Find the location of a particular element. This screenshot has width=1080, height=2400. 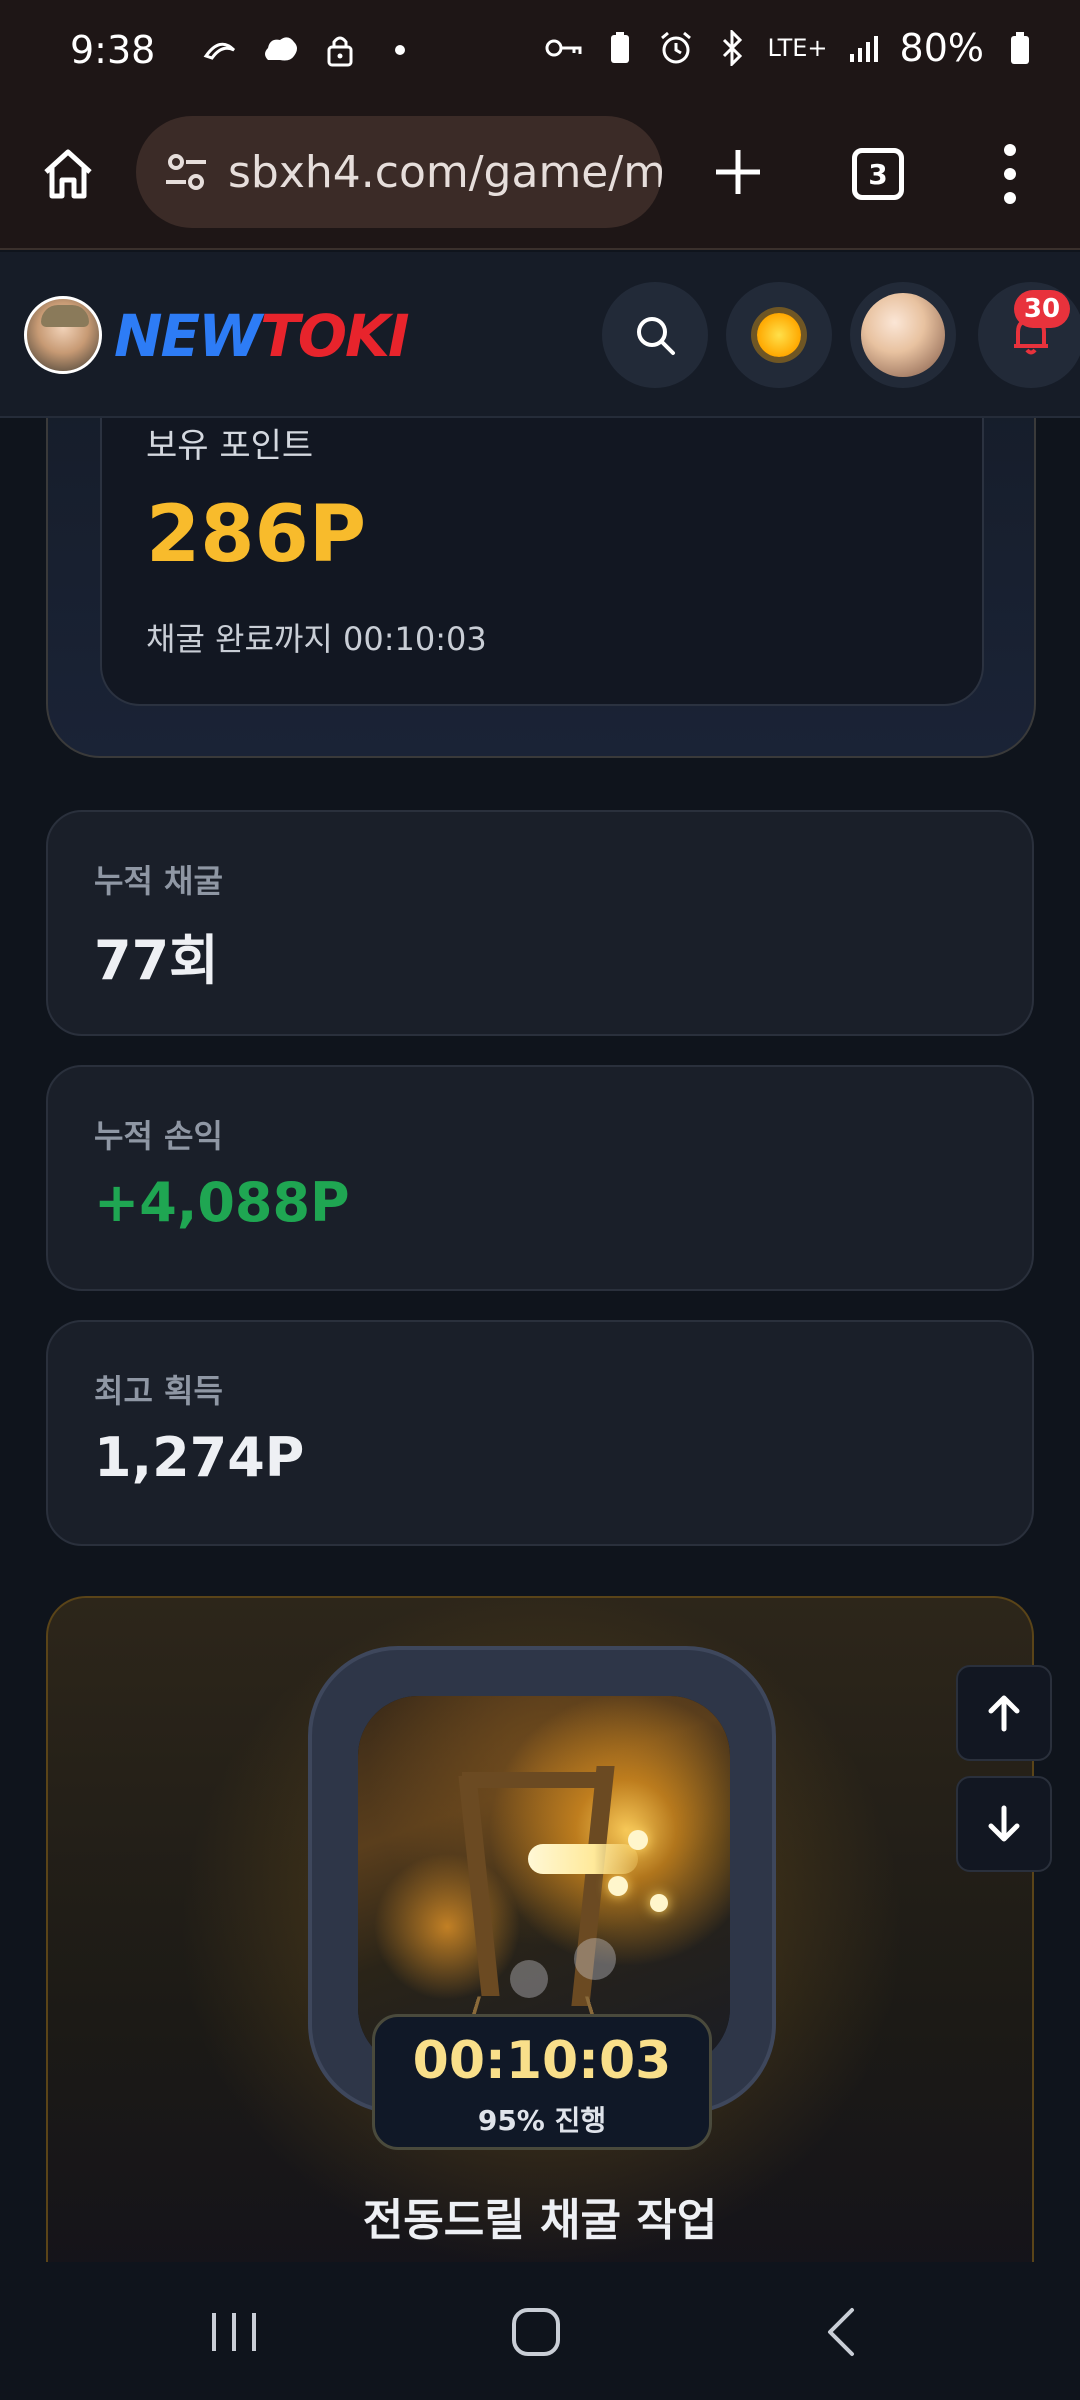

stat-label: 최고 획득 is located at coordinates (158, 1391).